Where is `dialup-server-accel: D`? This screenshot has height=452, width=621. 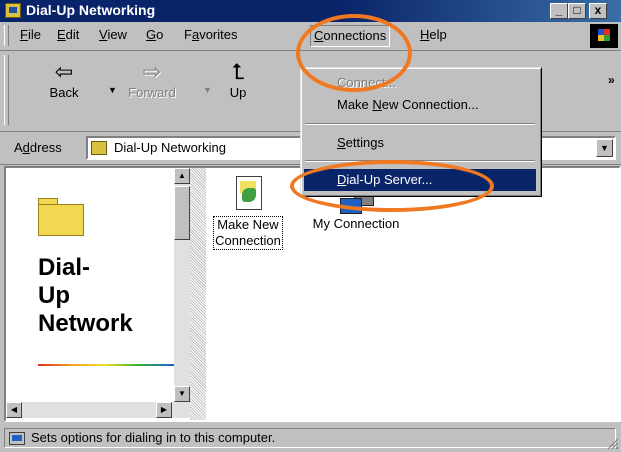
dialup-server-accel: D is located at coordinates (342, 179).